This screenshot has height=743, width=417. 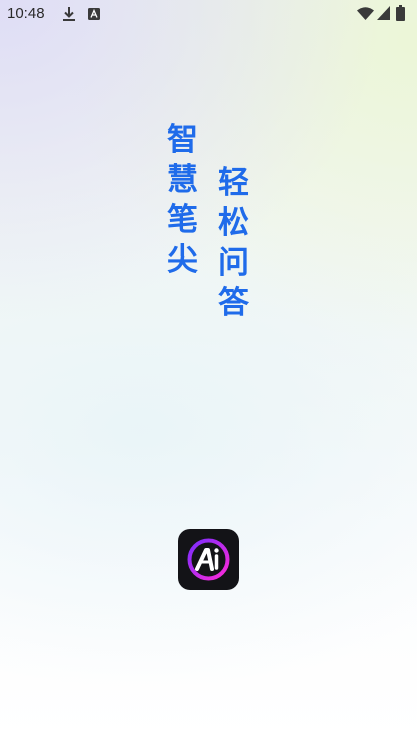 What do you see at coordinates (233, 183) in the screenshot?
I see `slogan-char: 轻` at bounding box center [233, 183].